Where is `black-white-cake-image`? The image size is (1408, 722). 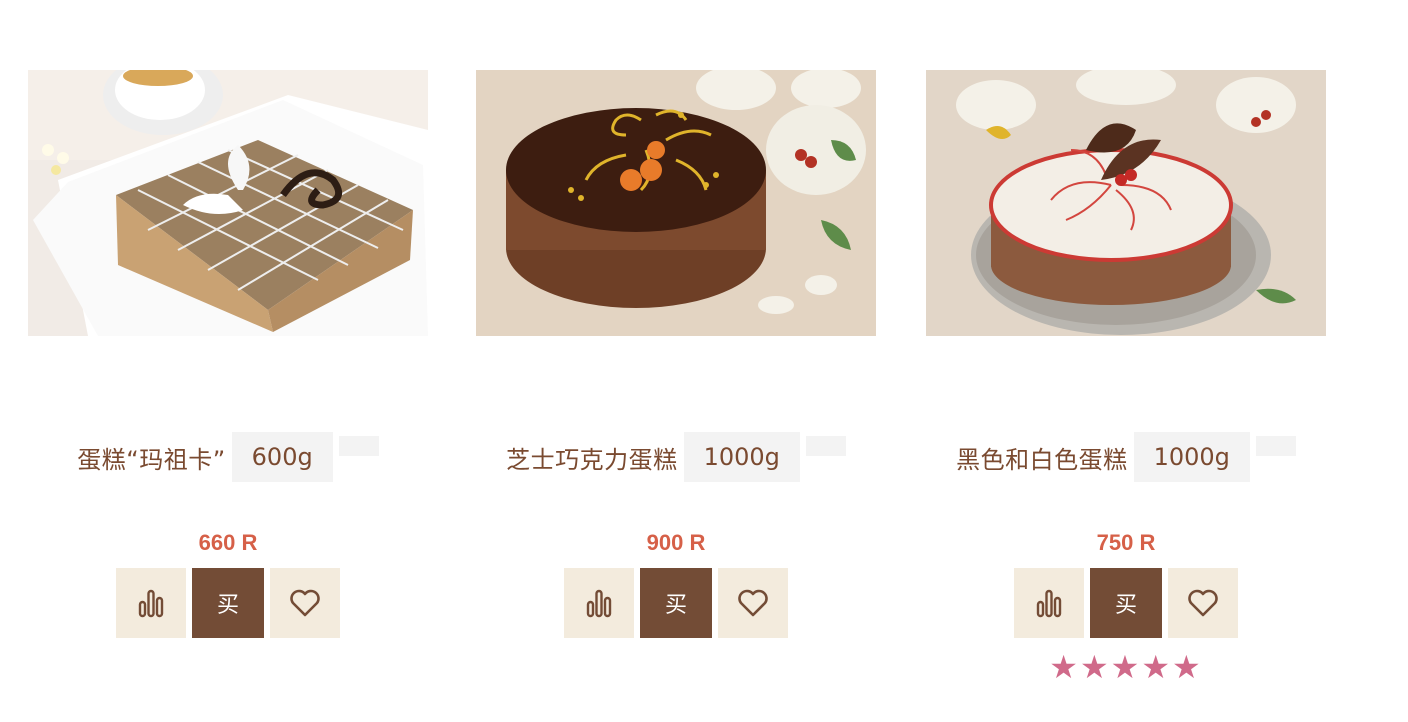 black-white-cake-image is located at coordinates (1126, 203).